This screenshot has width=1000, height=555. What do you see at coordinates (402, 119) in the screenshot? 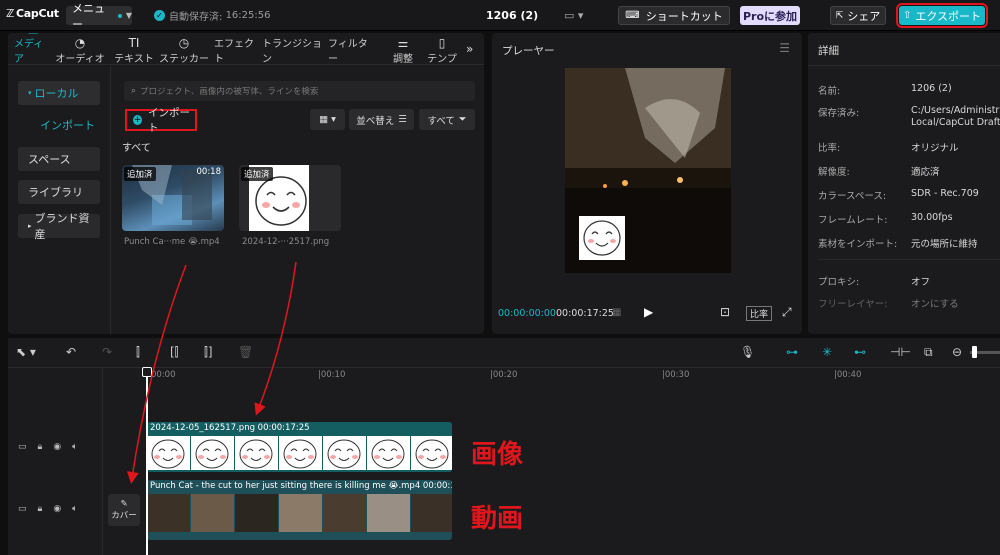
I see `sort-icon: ☰` at bounding box center [402, 119].